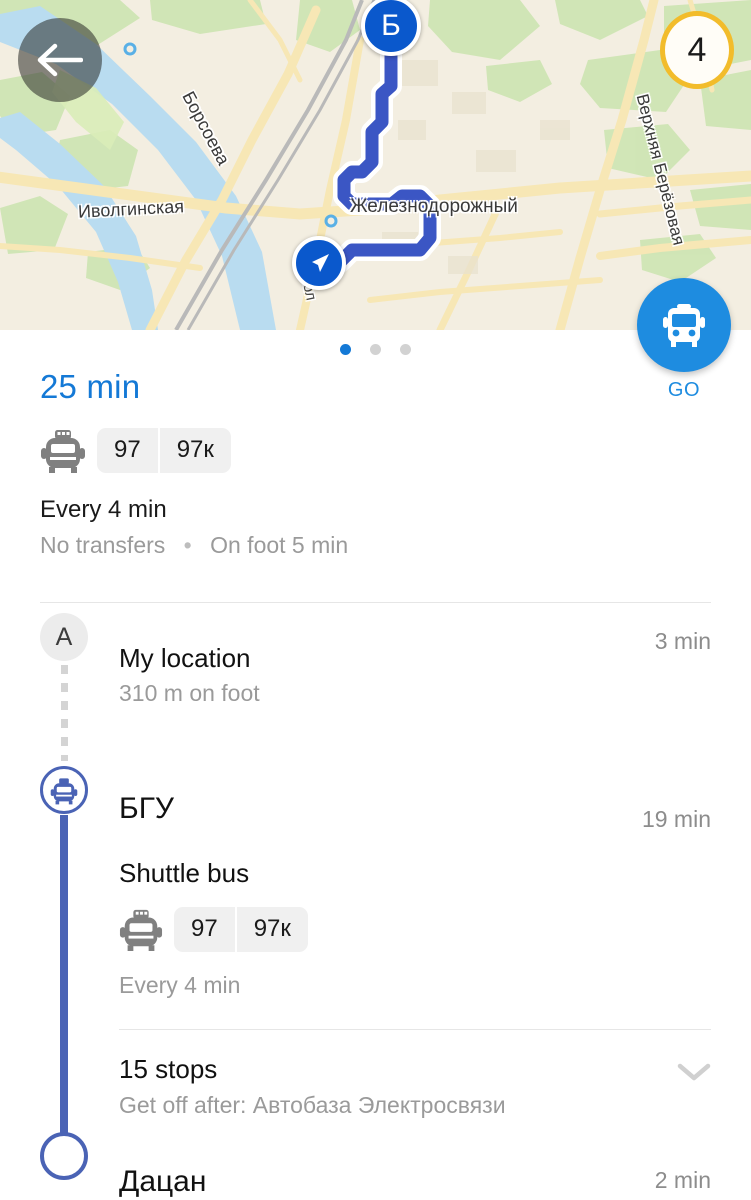  I want to click on arrow-left-icon, so click(60, 60).